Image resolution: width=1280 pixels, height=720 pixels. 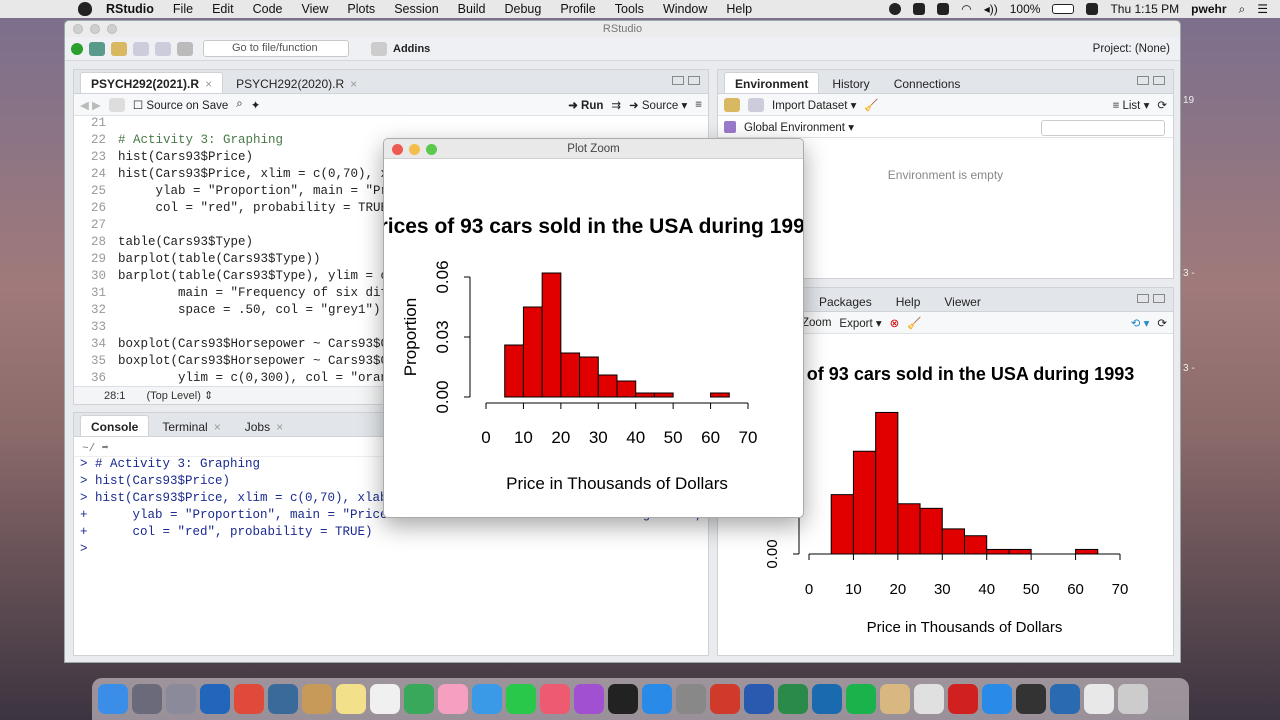 What do you see at coordinates (1103, 128) in the screenshot?
I see `environment-search-input` at bounding box center [1103, 128].